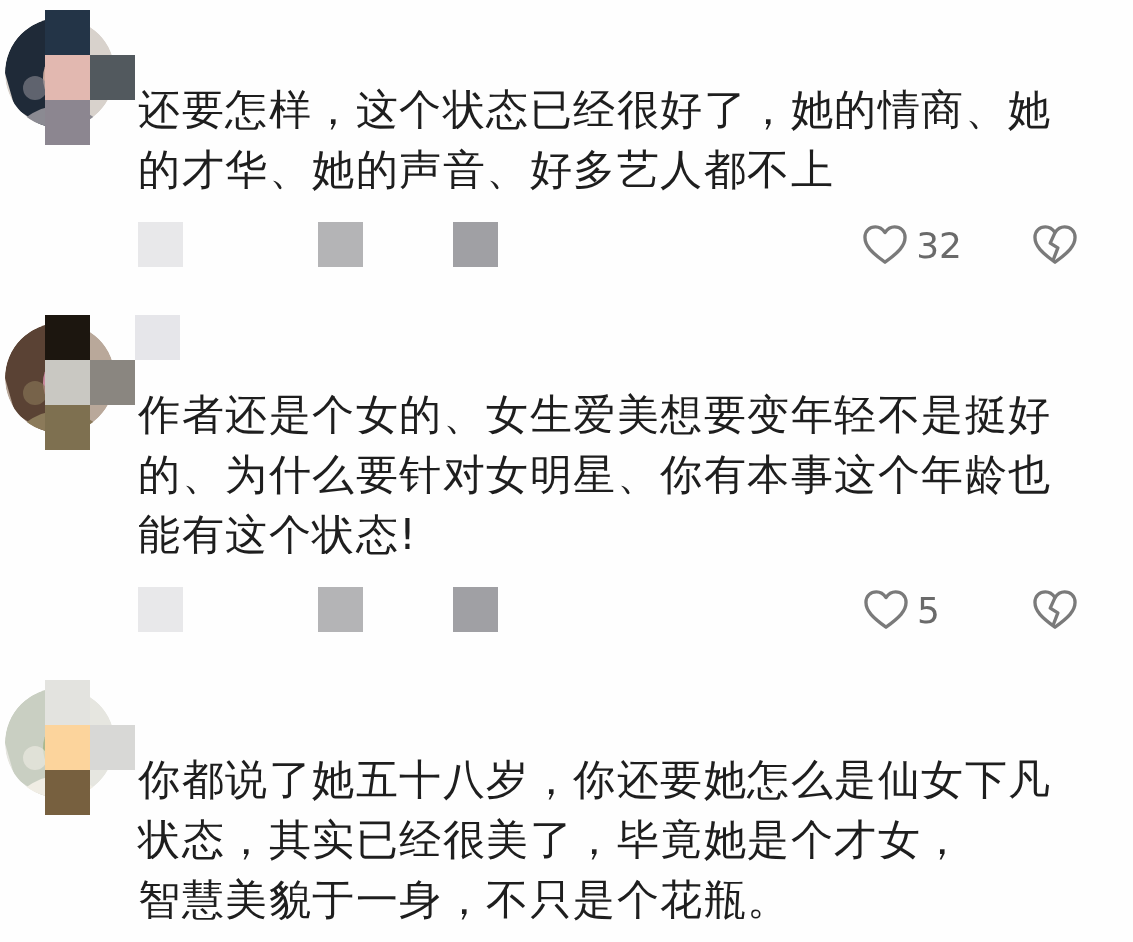 Image resolution: width=1133 pixels, height=942 pixels. I want to click on comment-text: 你都说了她五十八岁，你还要她怎么是仙女下凡状态，其实已经很美了，毕竟她是个才女，, so click(595, 810).